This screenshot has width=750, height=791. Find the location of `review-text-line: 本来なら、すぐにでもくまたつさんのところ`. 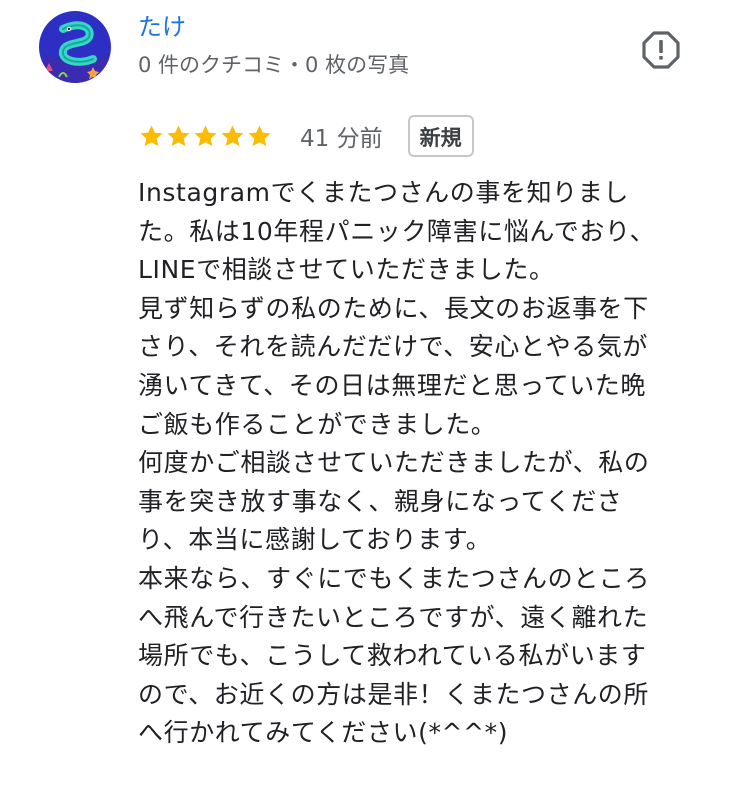

review-text-line: 本来なら、すぐにでもくまたつさんのところ is located at coordinates (394, 578).